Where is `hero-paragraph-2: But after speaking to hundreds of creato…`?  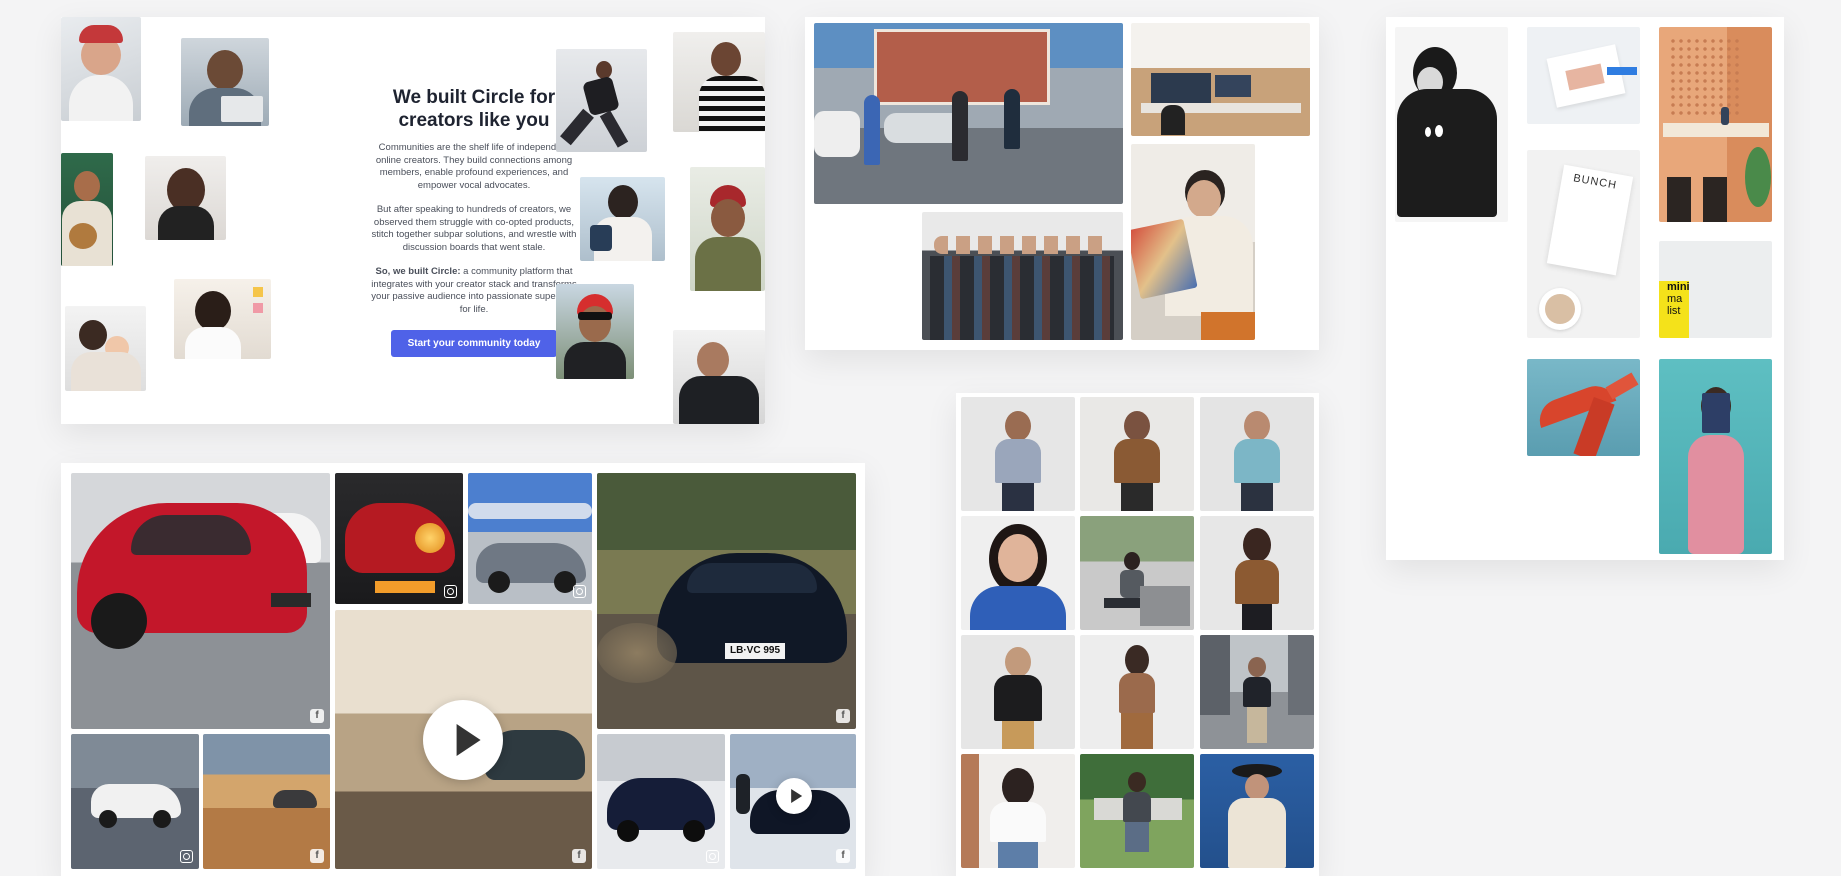 hero-paragraph-2: But after speaking to hundreds of creato… is located at coordinates (474, 228).